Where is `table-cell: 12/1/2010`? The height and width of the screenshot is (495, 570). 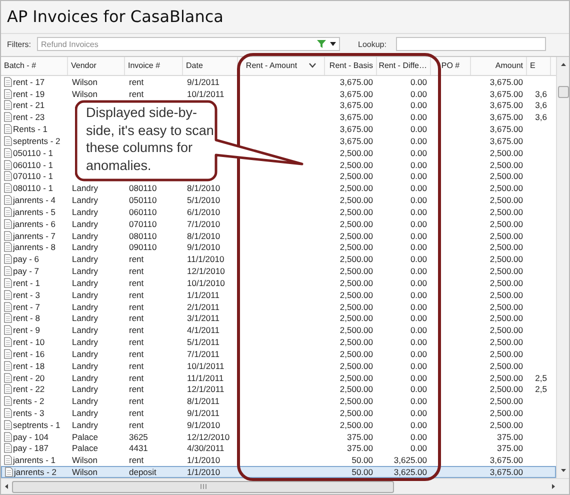
table-cell: 12/1/2010 is located at coordinates (206, 271).